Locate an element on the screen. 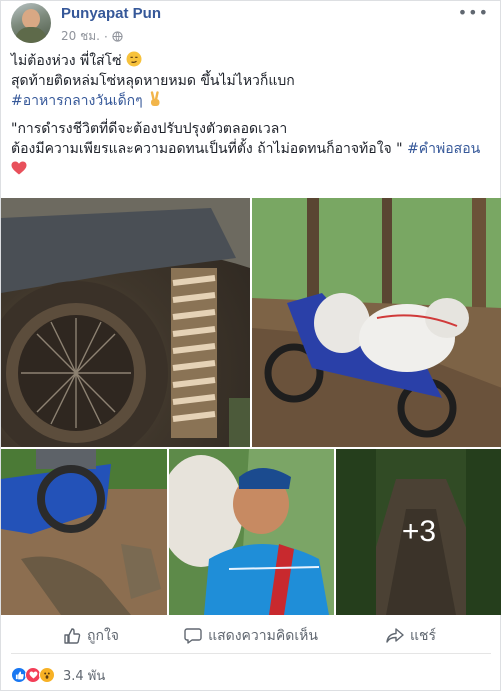 The image size is (501, 691). reaction-count: 3.4 พัน is located at coordinates (84, 676).